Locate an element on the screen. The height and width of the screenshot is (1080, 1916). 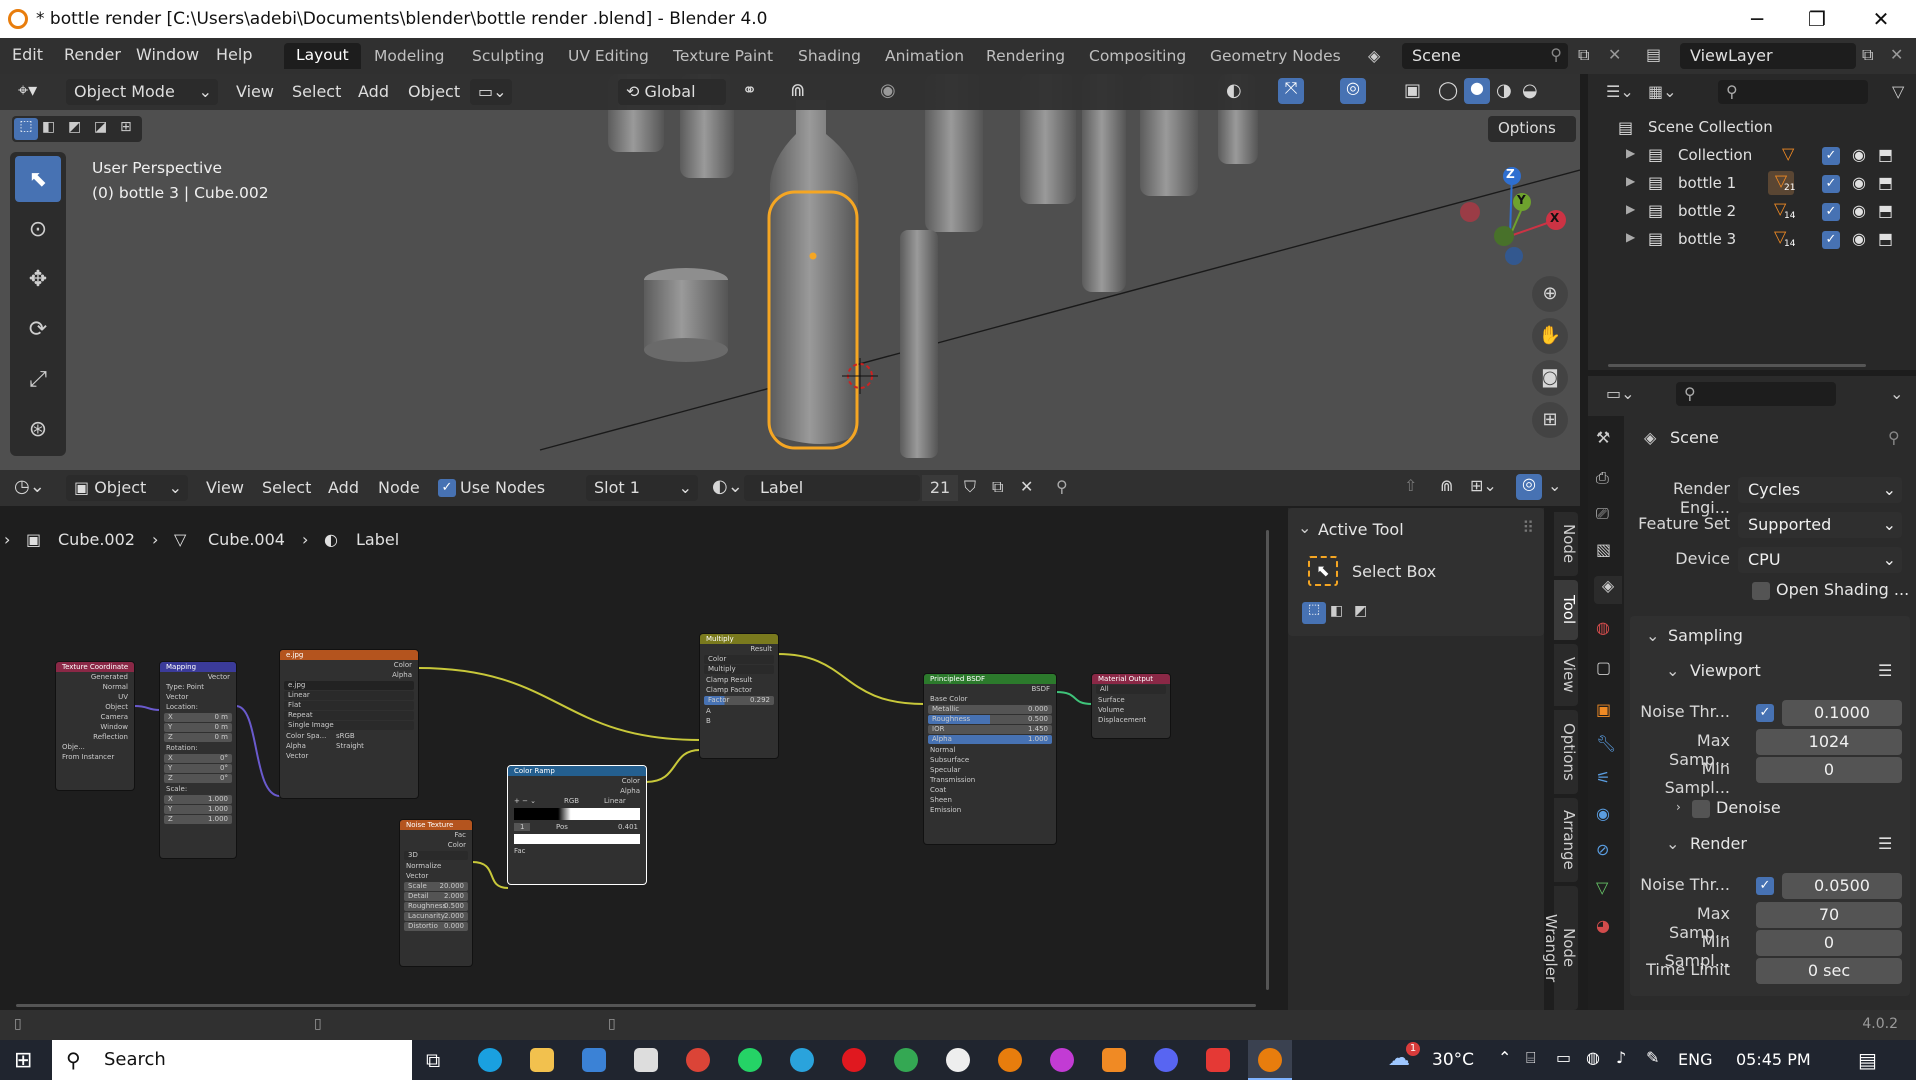
outliner-item-collection: ▶ ▤ Collection ▽ ✓ ◉ ⬒ is located at coordinates (1752, 156).